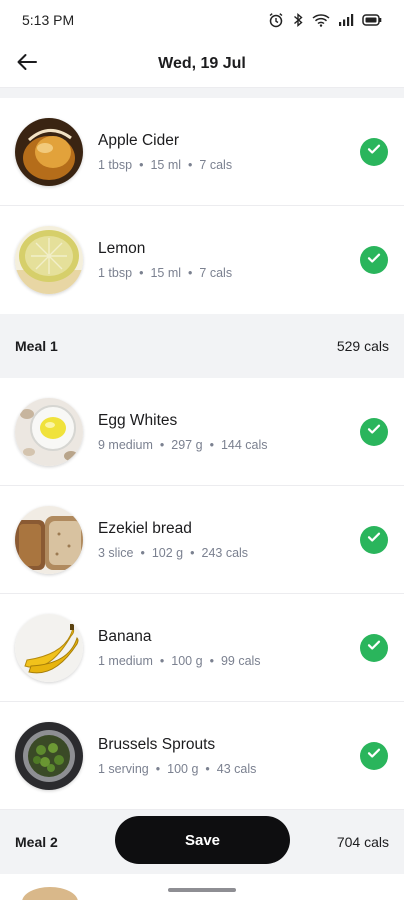 The width and height of the screenshot is (404, 900). Describe the element at coordinates (123, 768) in the screenshot. I see `food-qty: 1 serving` at that location.